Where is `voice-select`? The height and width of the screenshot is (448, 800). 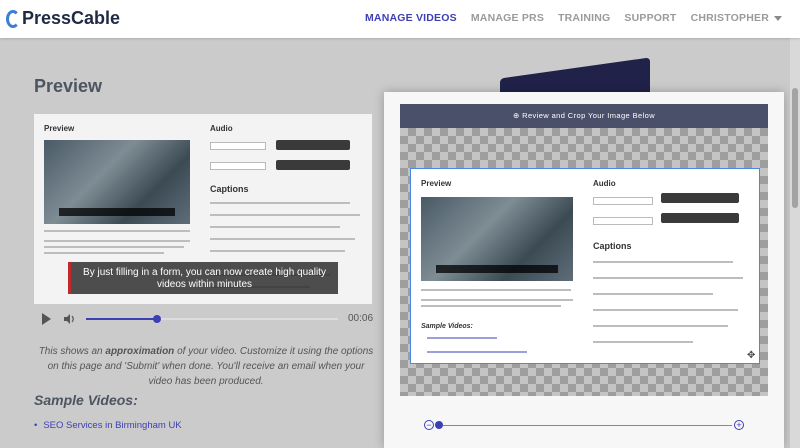 voice-select is located at coordinates (238, 166).